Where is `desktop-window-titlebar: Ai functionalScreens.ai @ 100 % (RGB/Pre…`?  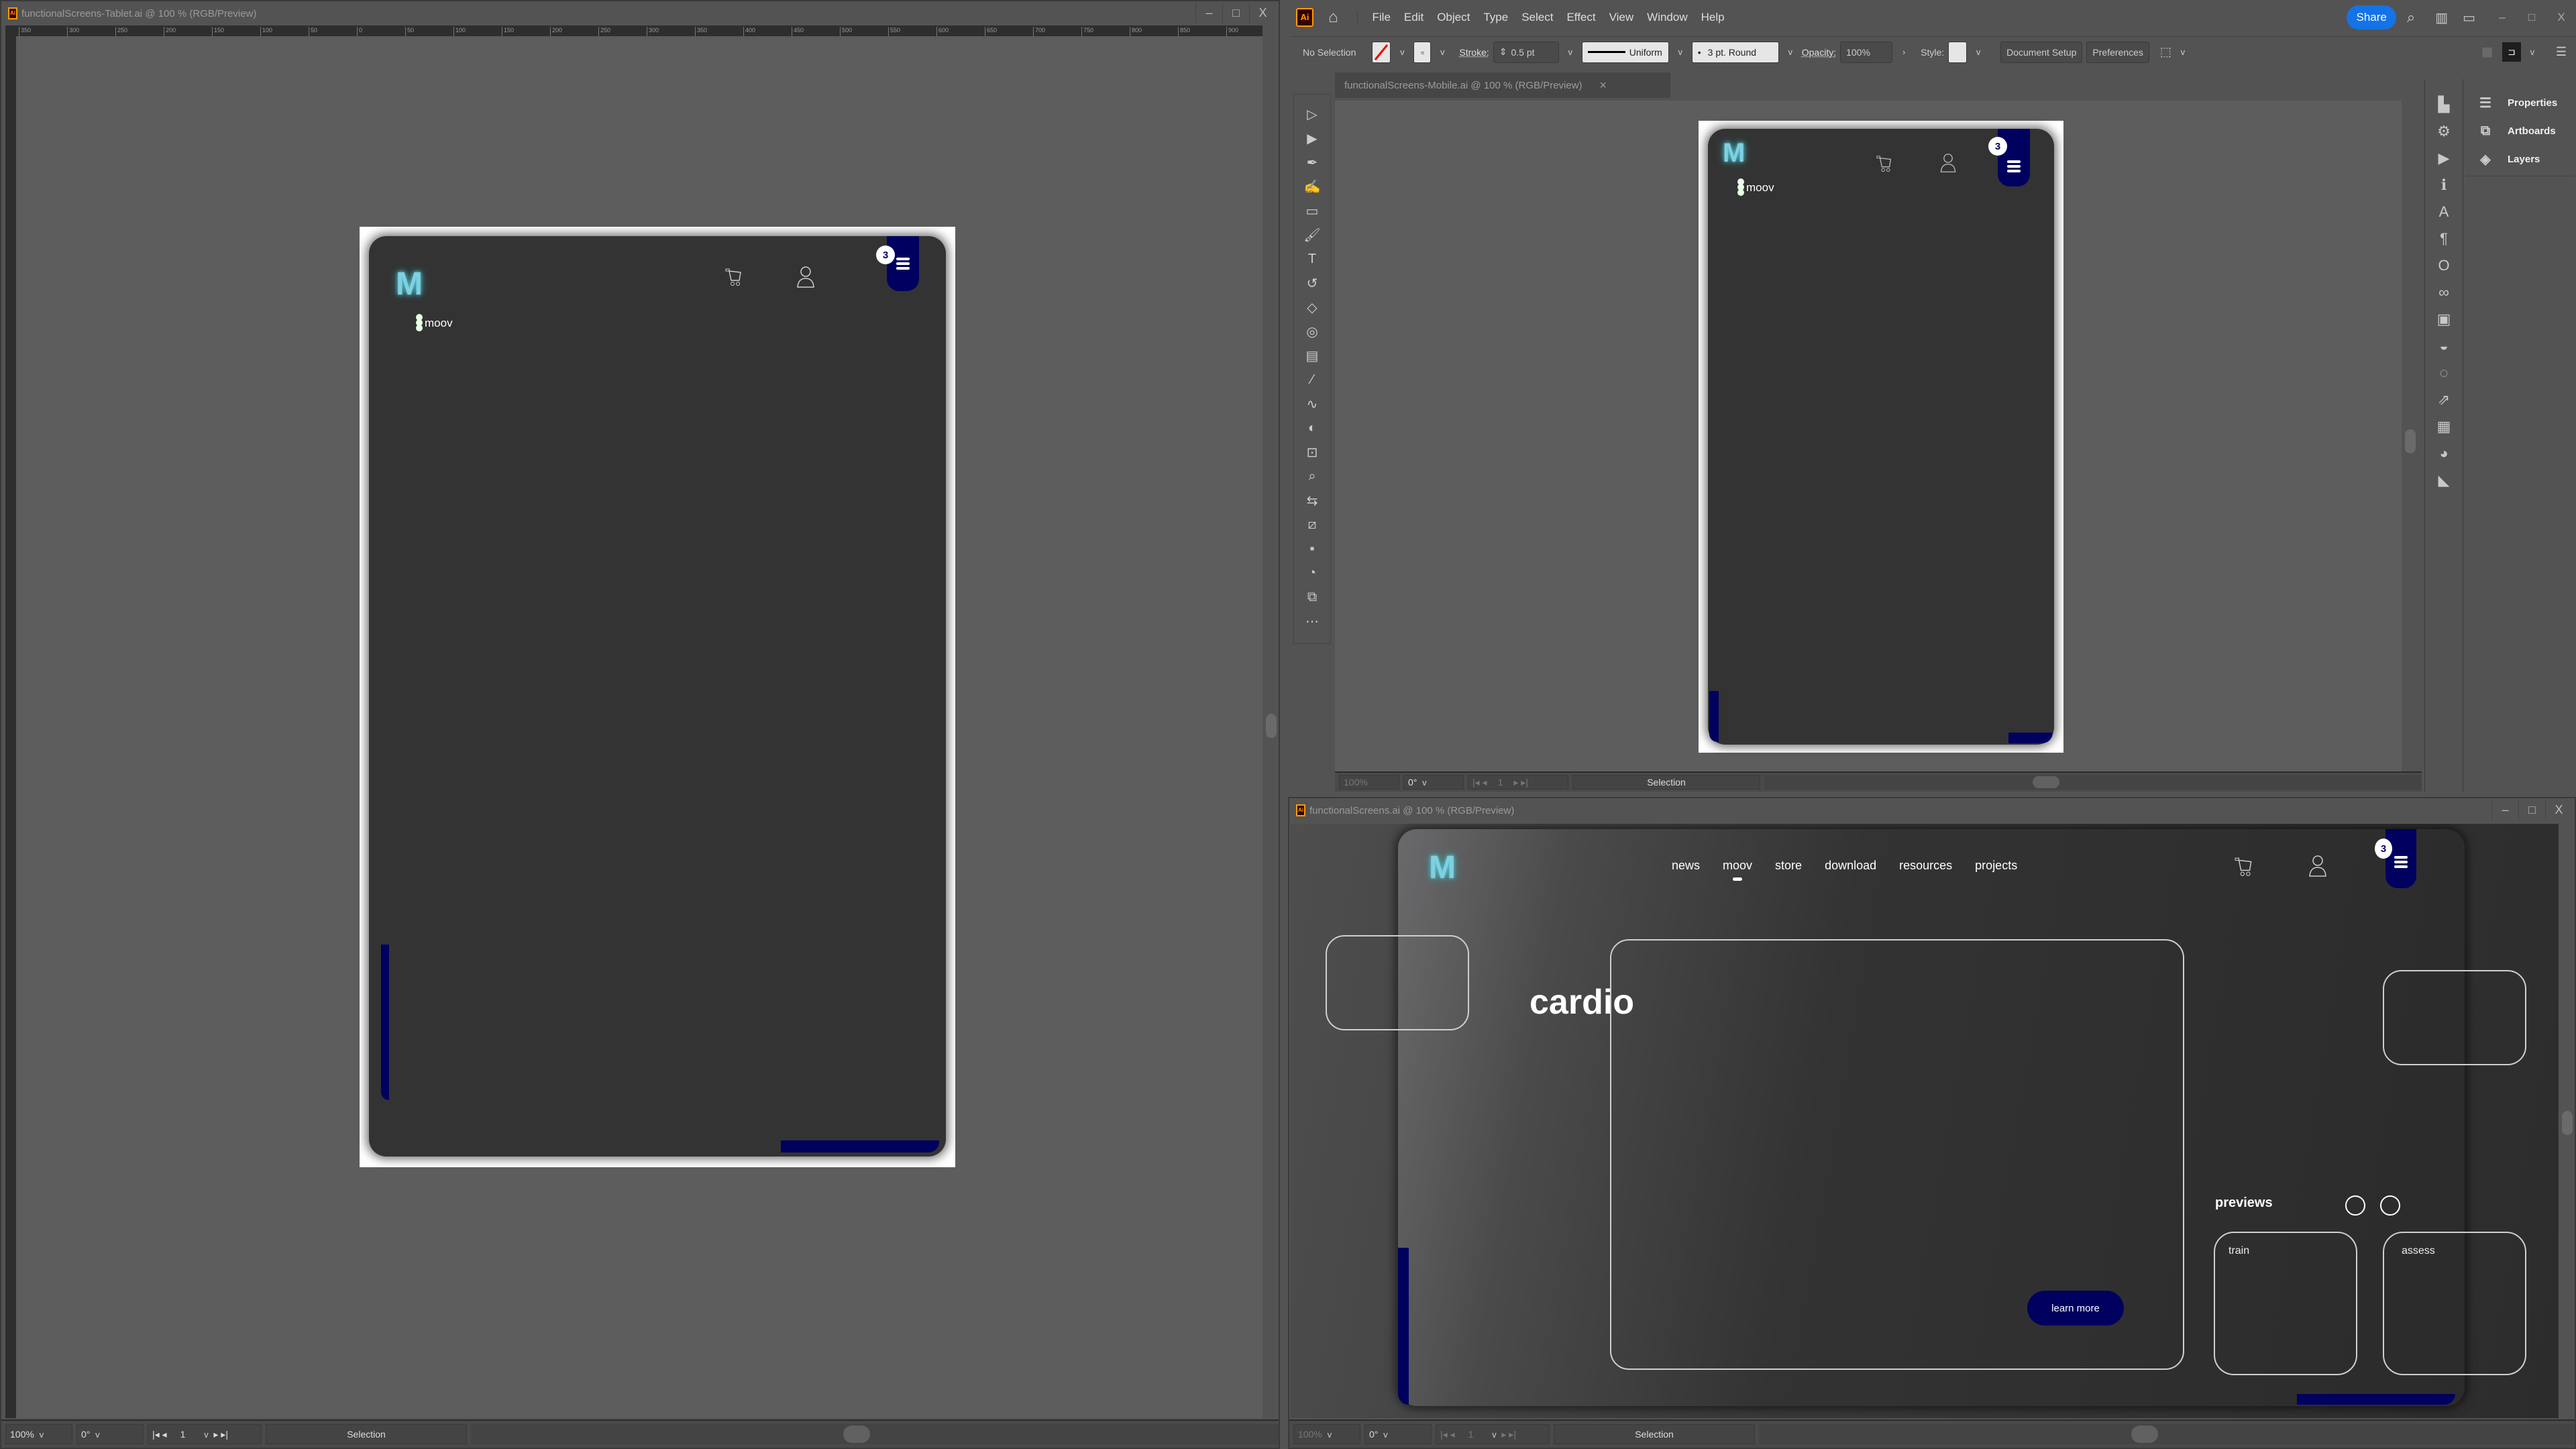
desktop-window-titlebar: Ai functionalScreens.ai @ 100 % (RGB/Pre… is located at coordinates (1932, 810).